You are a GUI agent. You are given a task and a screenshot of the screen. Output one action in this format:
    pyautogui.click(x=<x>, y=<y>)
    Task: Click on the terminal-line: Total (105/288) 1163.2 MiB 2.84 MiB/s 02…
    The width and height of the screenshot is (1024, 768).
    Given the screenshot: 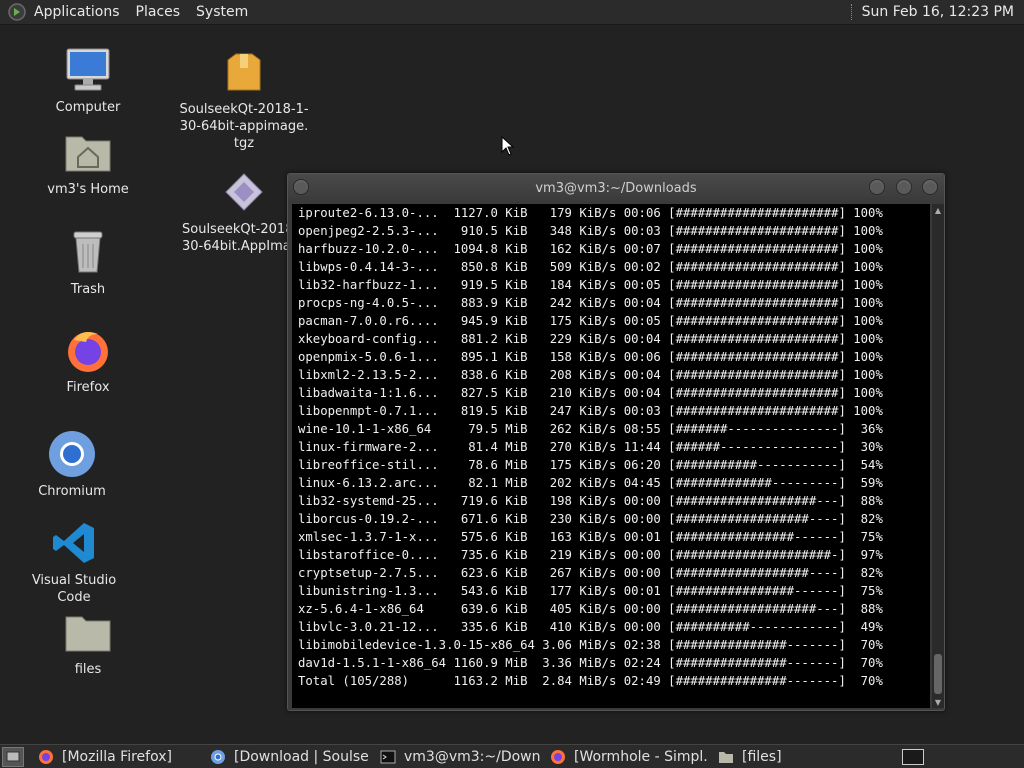 What is the action you would take?
    pyautogui.click(x=590, y=681)
    